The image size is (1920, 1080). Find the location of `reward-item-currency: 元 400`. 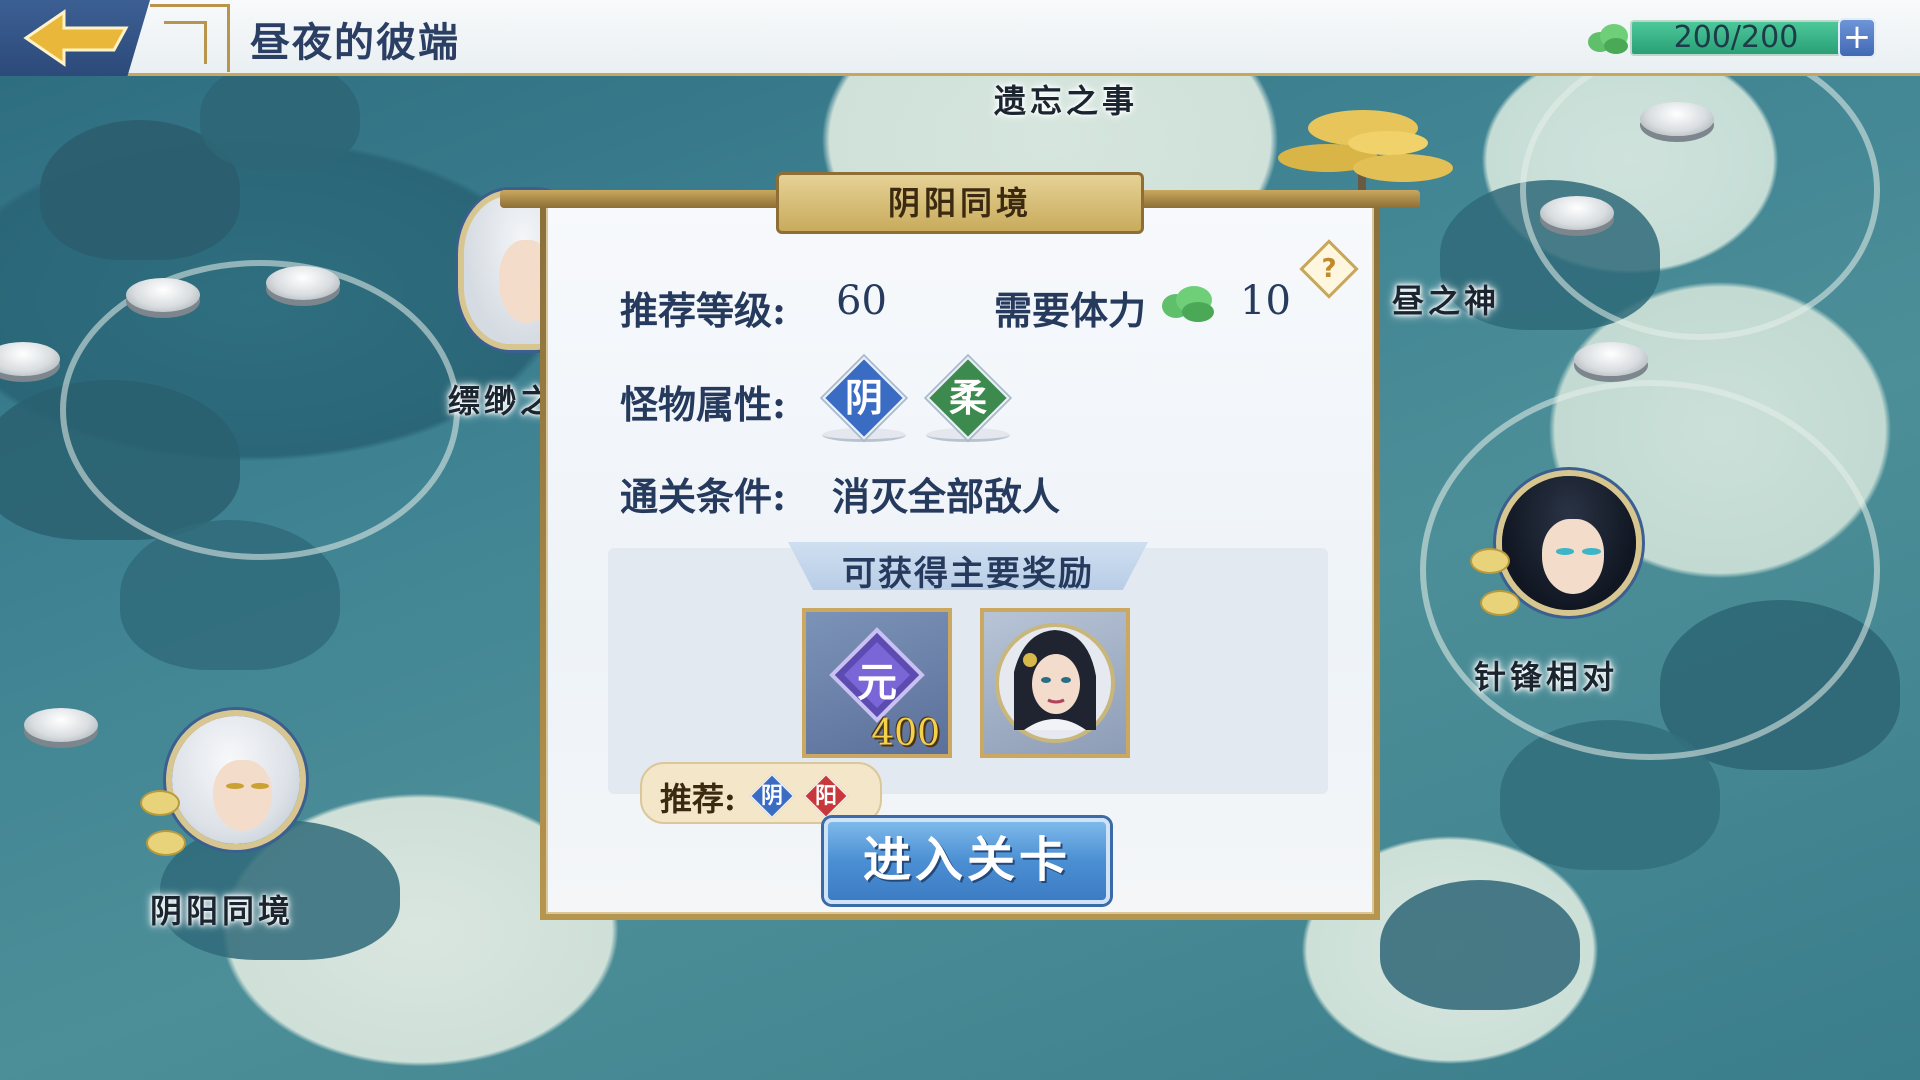

reward-item-currency: 元 400 is located at coordinates (877, 683).